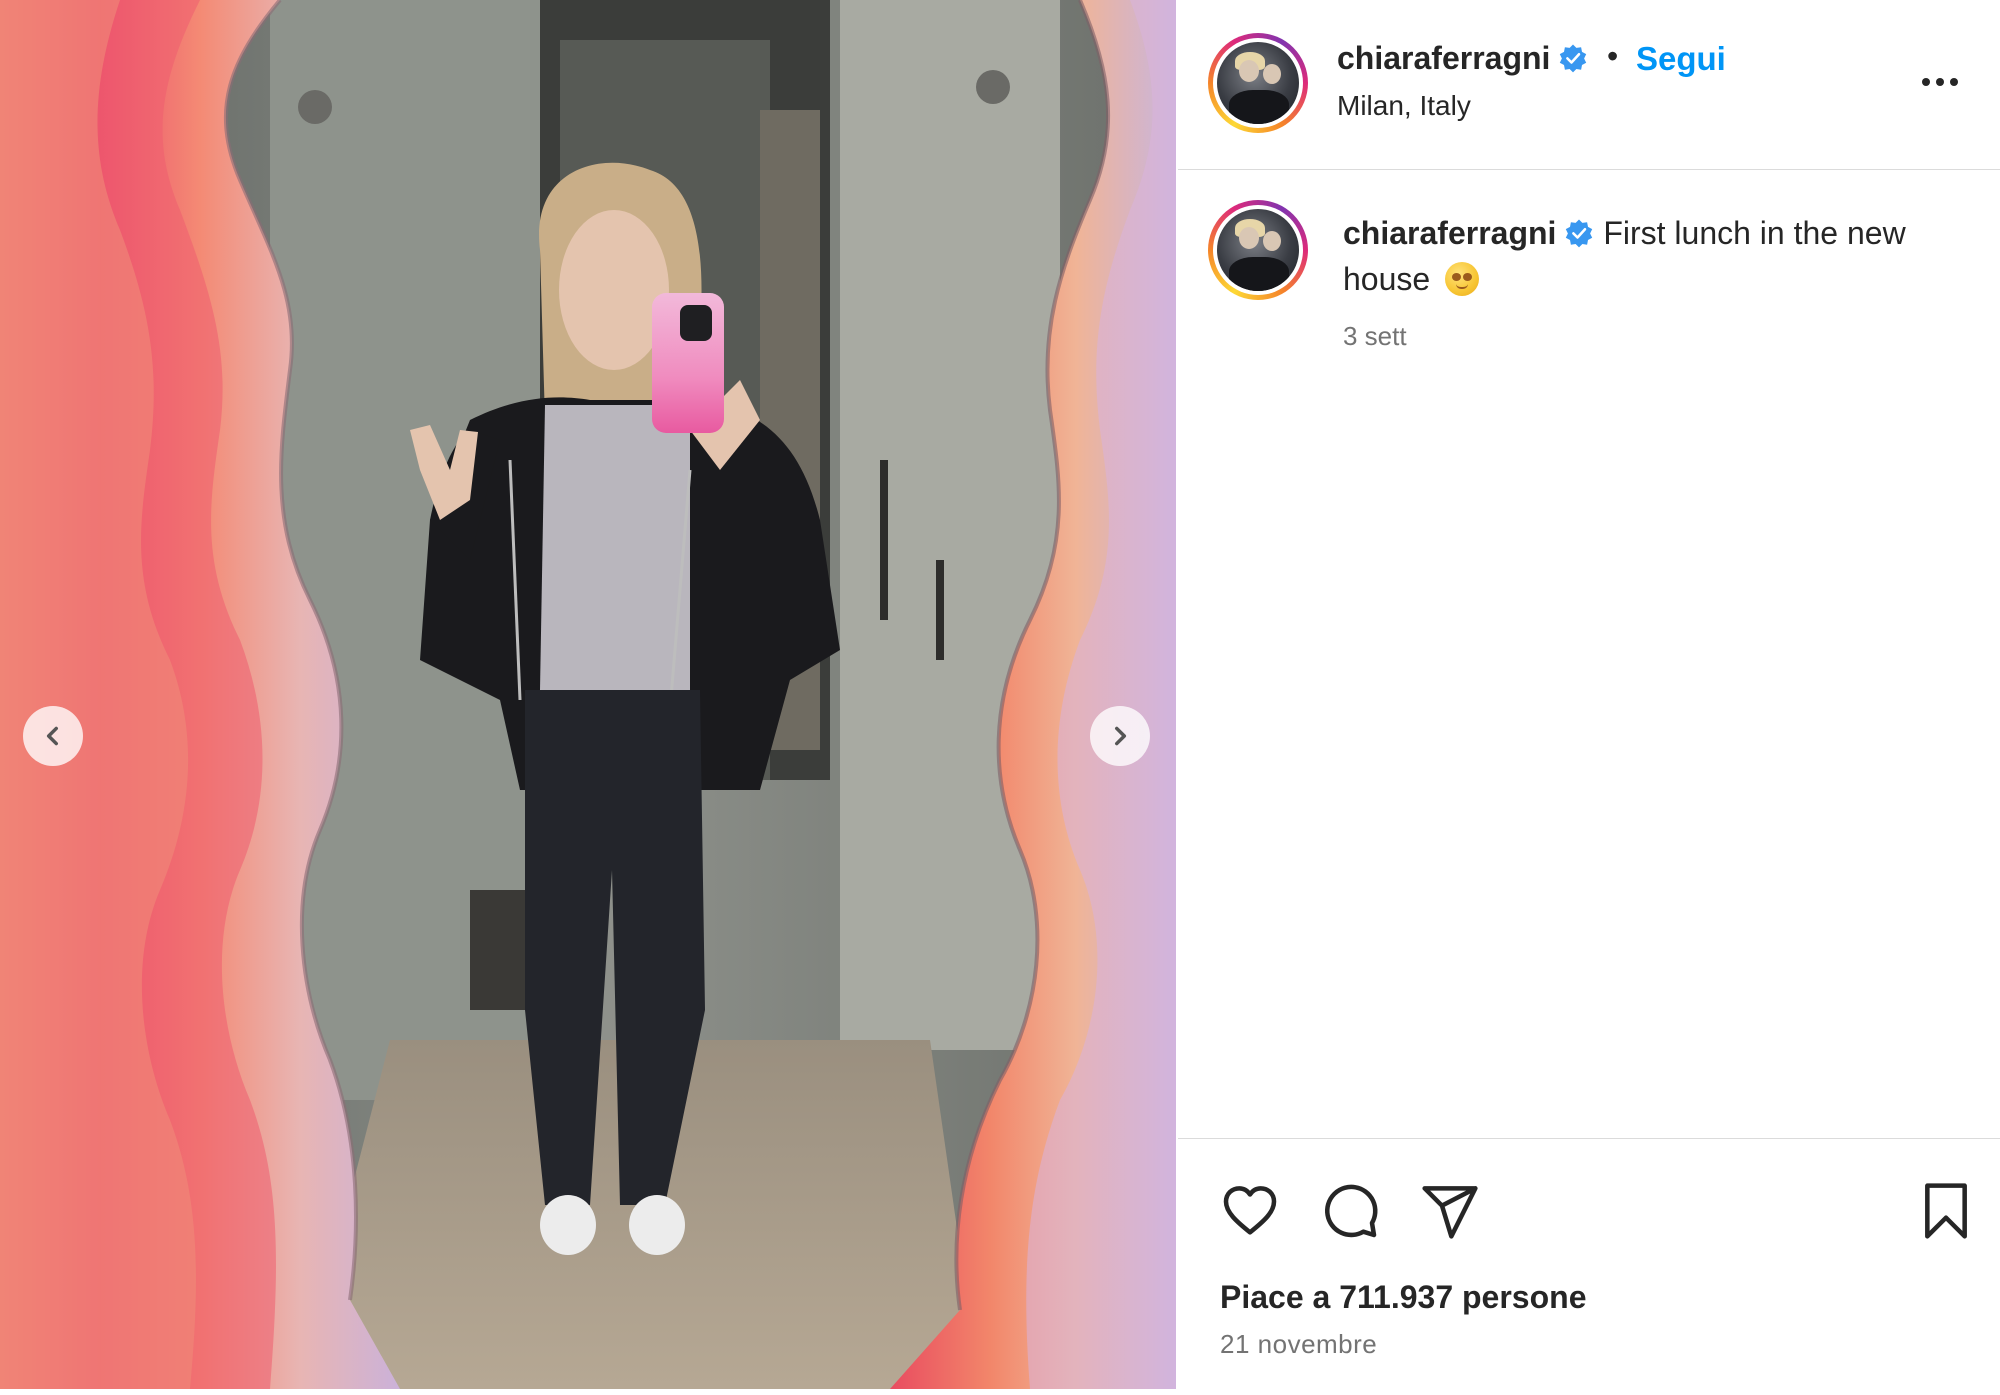  I want to click on action-bar: Piace a 711.937 persone 21 novembre, so click(1589, 1266).